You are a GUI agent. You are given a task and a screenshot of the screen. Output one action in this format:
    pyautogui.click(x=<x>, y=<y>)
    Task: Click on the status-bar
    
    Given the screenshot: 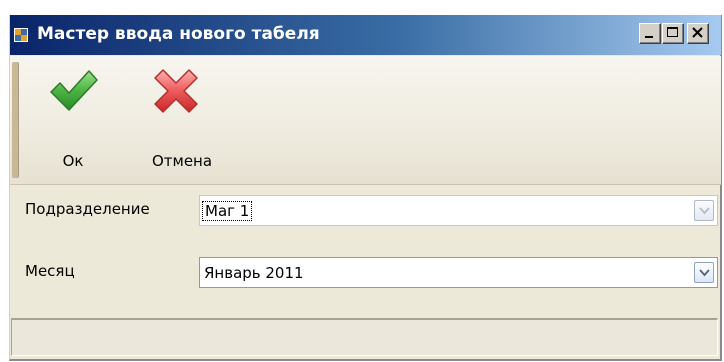 What is the action you would take?
    pyautogui.click(x=364, y=337)
    